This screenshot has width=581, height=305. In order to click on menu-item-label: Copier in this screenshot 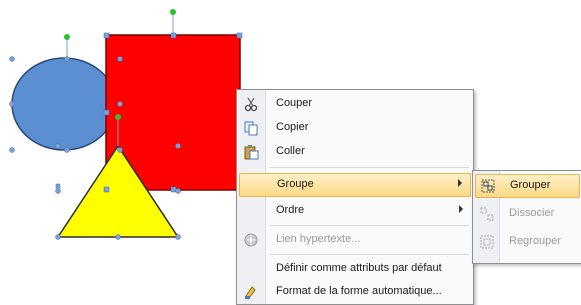, I will do `click(292, 127)`.